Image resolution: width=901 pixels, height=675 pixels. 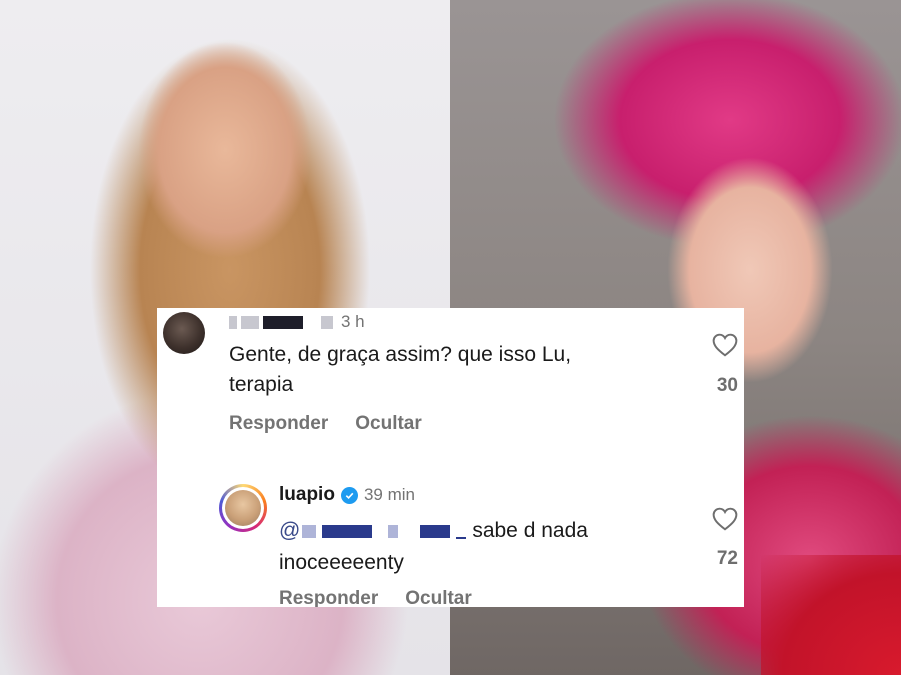 What do you see at coordinates (831, 615) in the screenshot?
I see `red-fabric-accent` at bounding box center [831, 615].